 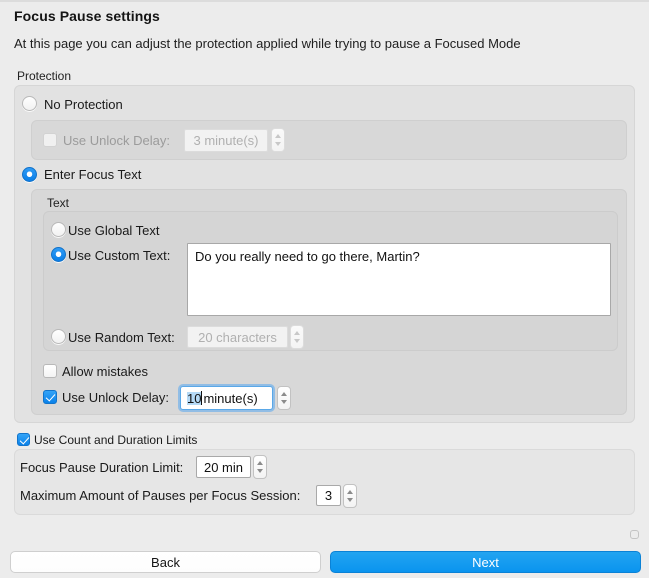 What do you see at coordinates (202, 398) in the screenshot?
I see `text-caret` at bounding box center [202, 398].